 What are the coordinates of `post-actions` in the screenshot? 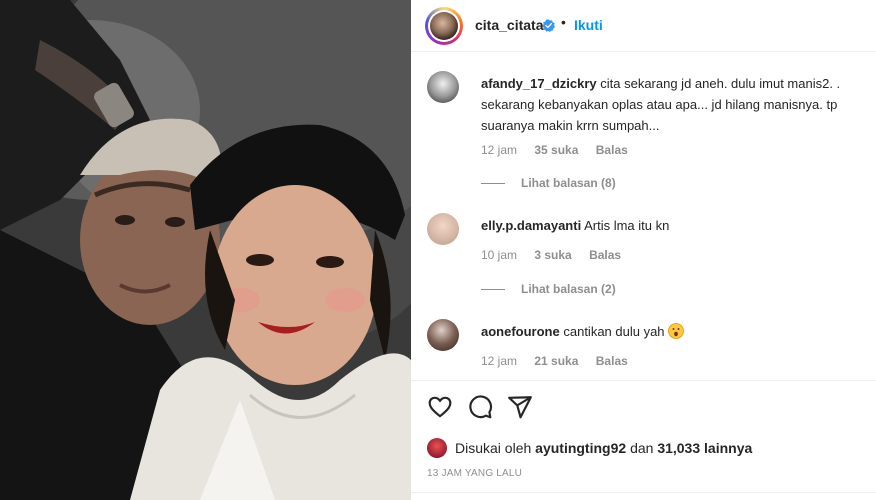 It's located at (480, 407).